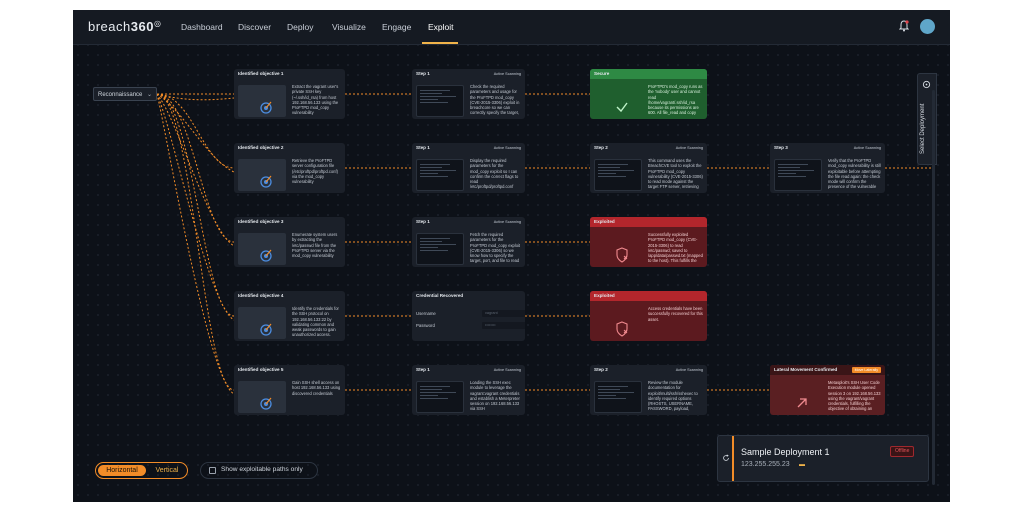 This screenshot has width=1024, height=512. I want to click on gear-icon, so click(926, 84).